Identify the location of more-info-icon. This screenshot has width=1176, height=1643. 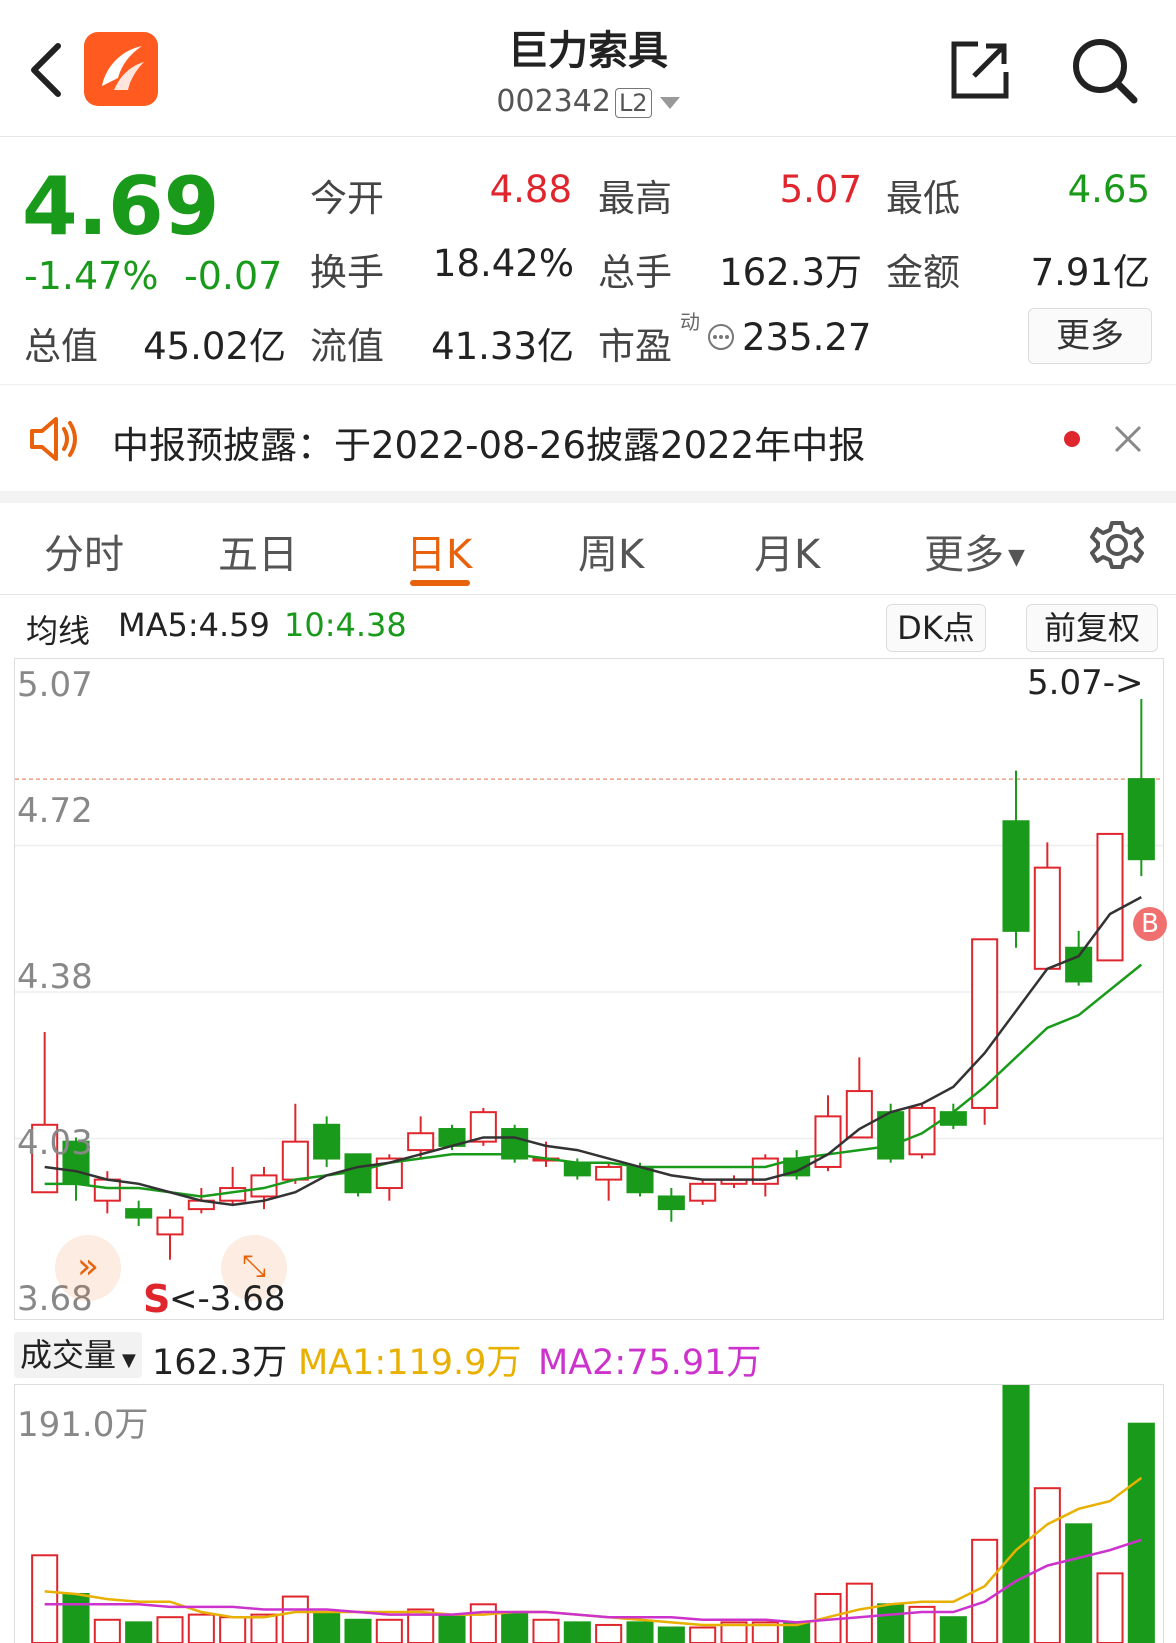
(721, 337).